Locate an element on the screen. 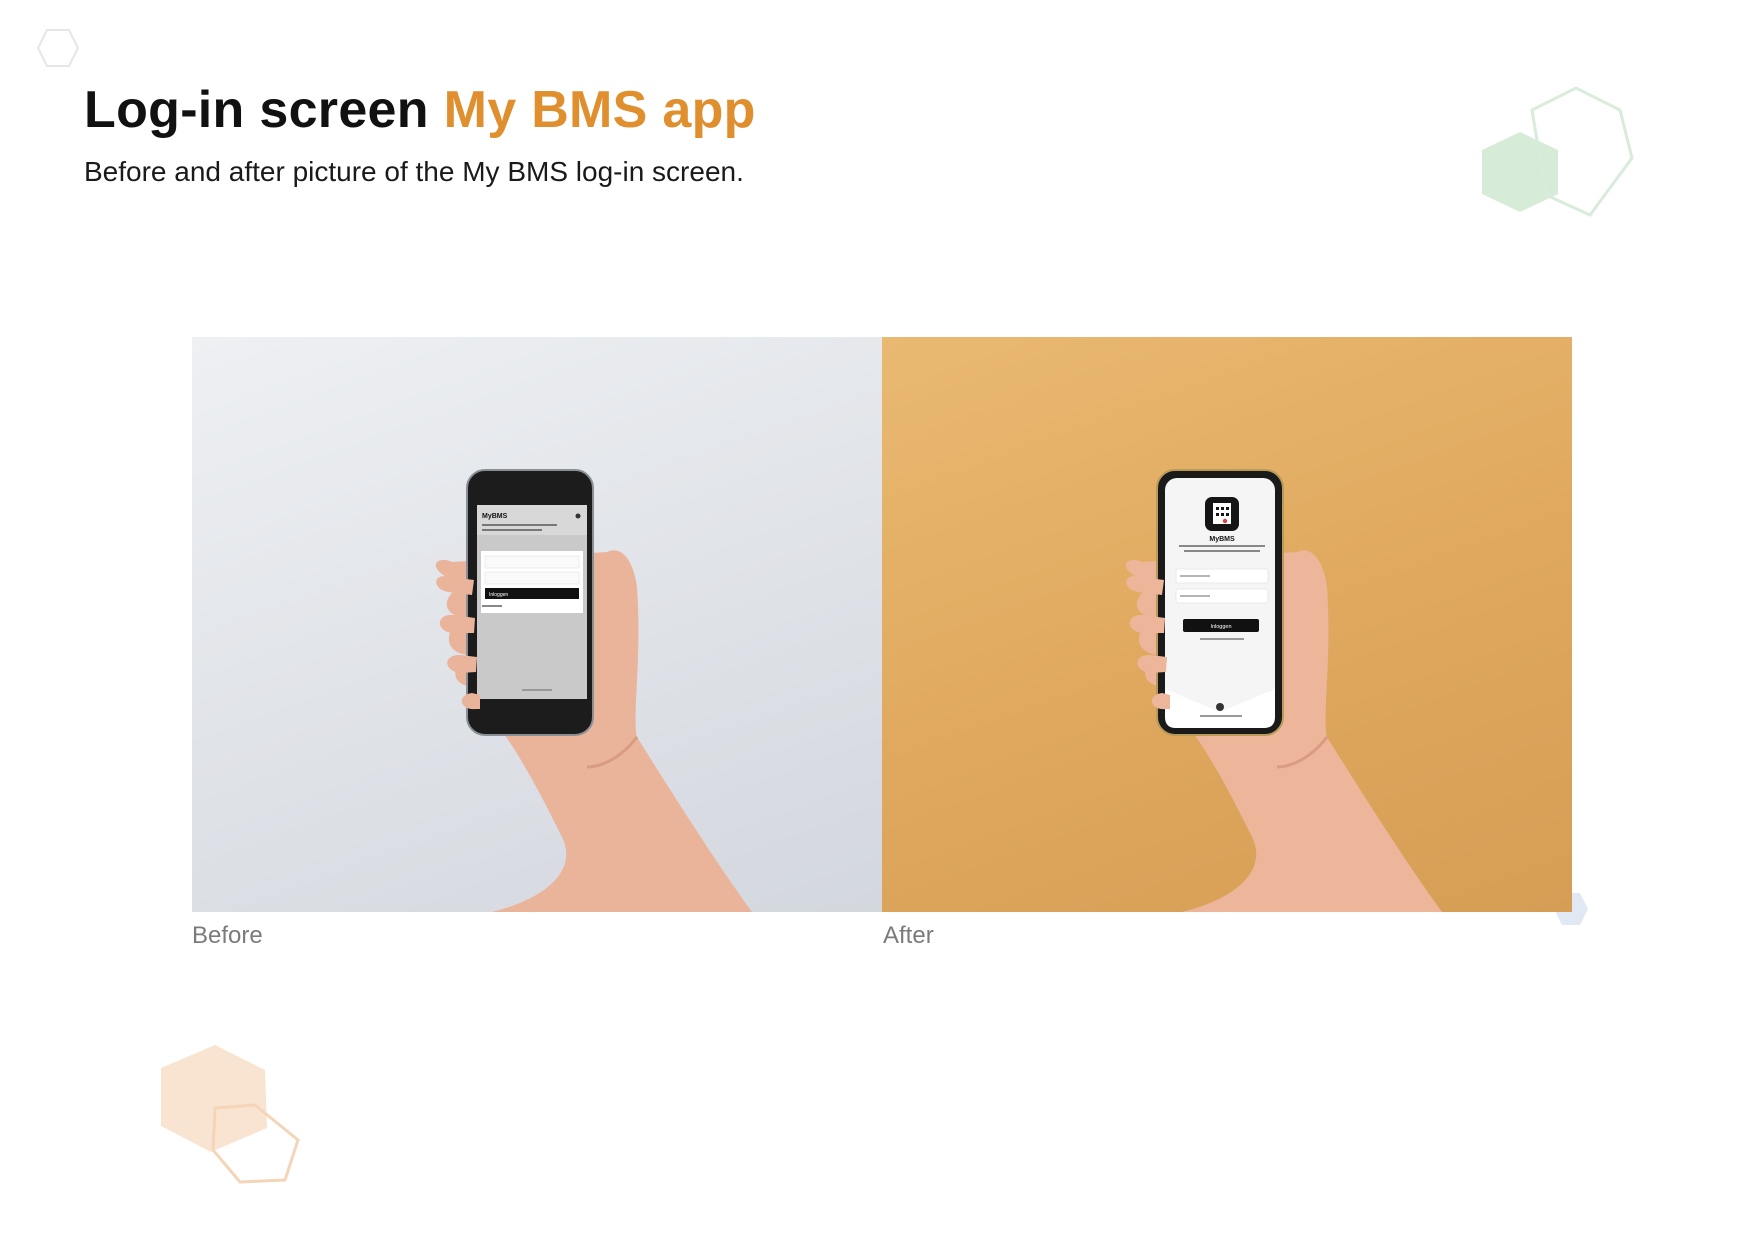 The width and height of the screenshot is (1754, 1241). before-email-field is located at coordinates (532, 562).